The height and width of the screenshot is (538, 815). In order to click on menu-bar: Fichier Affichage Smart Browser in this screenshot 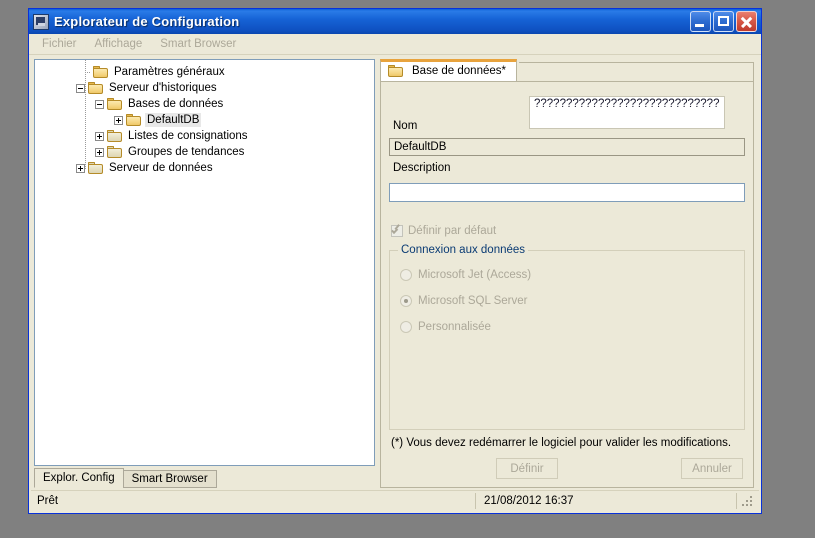, I will do `click(395, 44)`.